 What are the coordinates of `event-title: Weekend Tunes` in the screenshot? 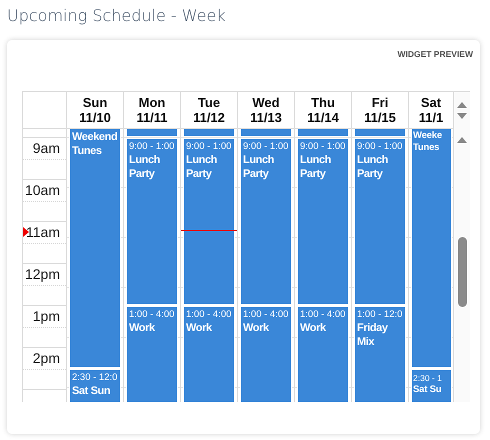 It's located at (95, 144).